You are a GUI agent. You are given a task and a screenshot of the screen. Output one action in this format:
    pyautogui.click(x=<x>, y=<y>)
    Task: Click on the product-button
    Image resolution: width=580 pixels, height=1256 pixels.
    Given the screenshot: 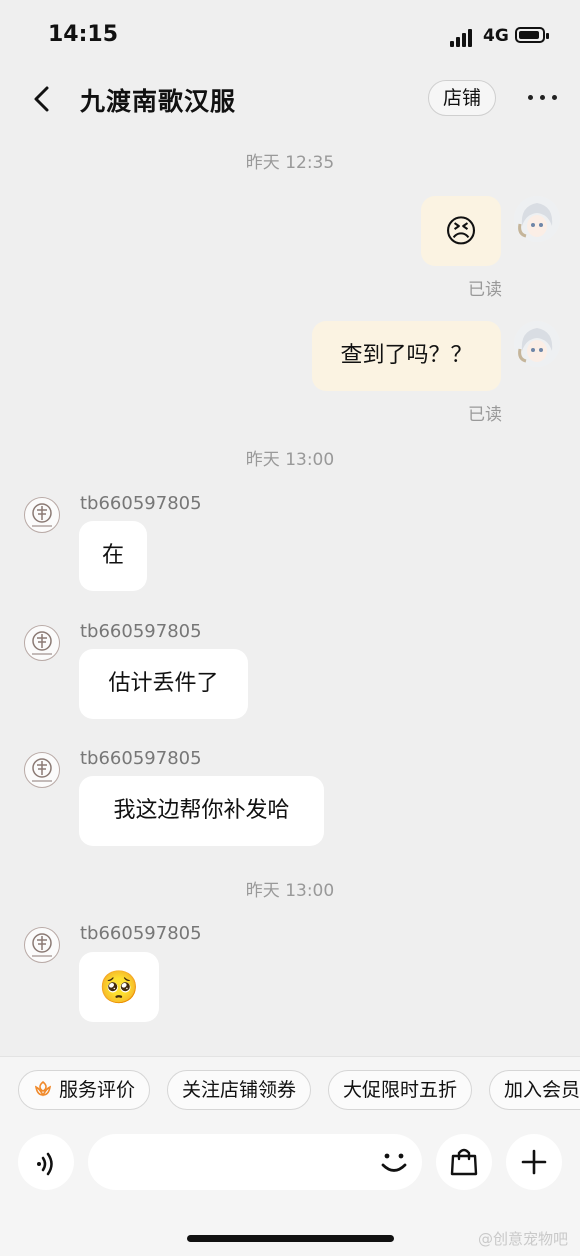 What is the action you would take?
    pyautogui.click(x=464, y=1162)
    